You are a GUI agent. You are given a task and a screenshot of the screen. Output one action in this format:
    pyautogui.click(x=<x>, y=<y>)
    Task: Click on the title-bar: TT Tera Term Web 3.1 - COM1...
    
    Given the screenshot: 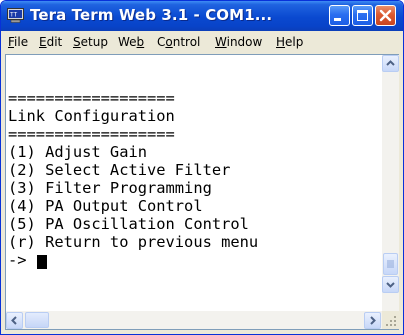 What is the action you would take?
    pyautogui.click(x=202, y=16)
    